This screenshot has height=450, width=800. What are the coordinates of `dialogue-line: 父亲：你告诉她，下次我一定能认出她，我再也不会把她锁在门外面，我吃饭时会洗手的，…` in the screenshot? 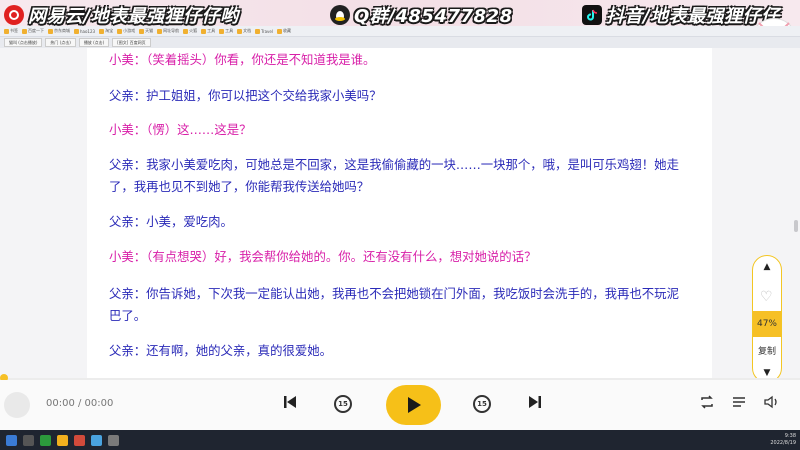 It's located at (394, 304).